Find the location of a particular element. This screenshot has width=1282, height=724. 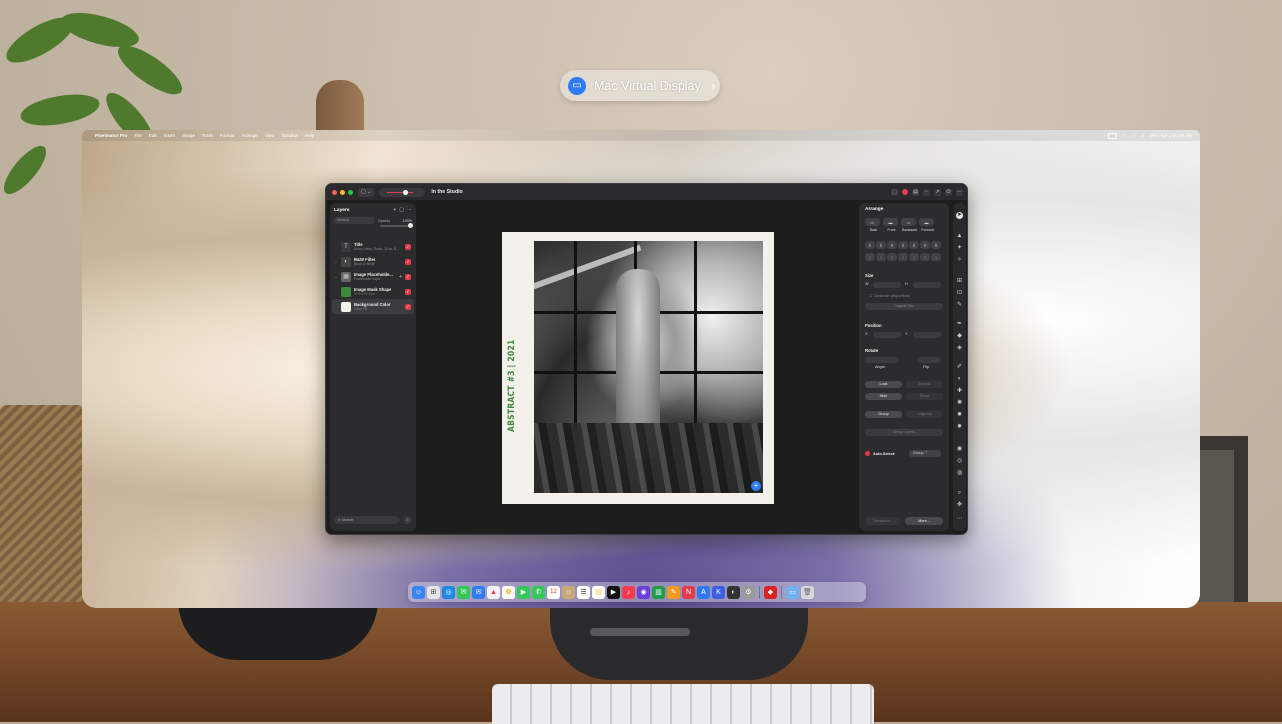

poster-caption: ABSTRACT #3 | 2021 is located at coordinates (512, 386).